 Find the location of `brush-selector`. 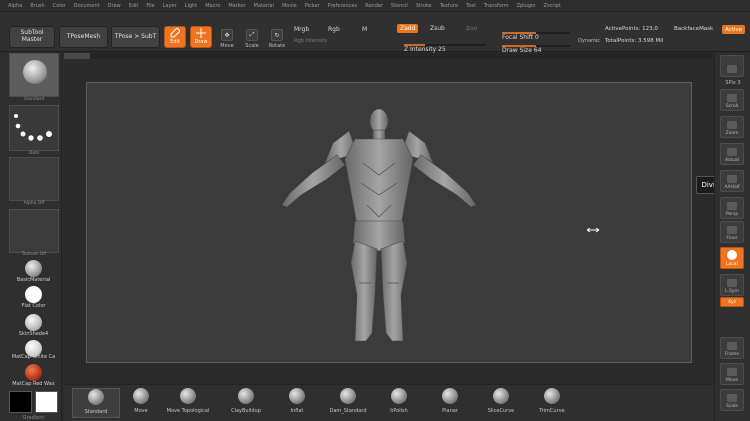

brush-selector is located at coordinates (34, 75).